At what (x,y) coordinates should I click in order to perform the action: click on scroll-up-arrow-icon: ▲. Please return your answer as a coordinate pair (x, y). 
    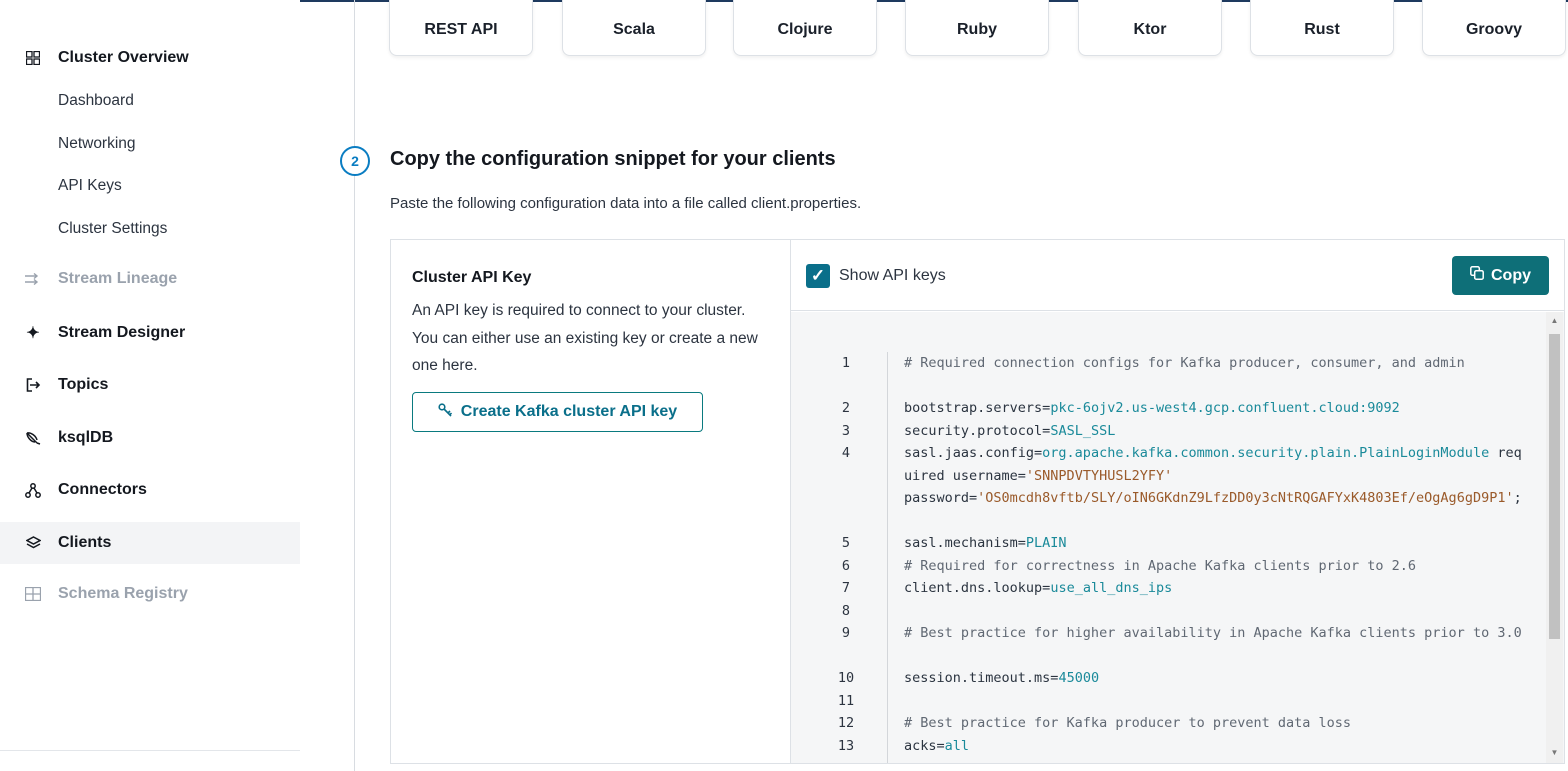
    Looking at the image, I should click on (1554, 321).